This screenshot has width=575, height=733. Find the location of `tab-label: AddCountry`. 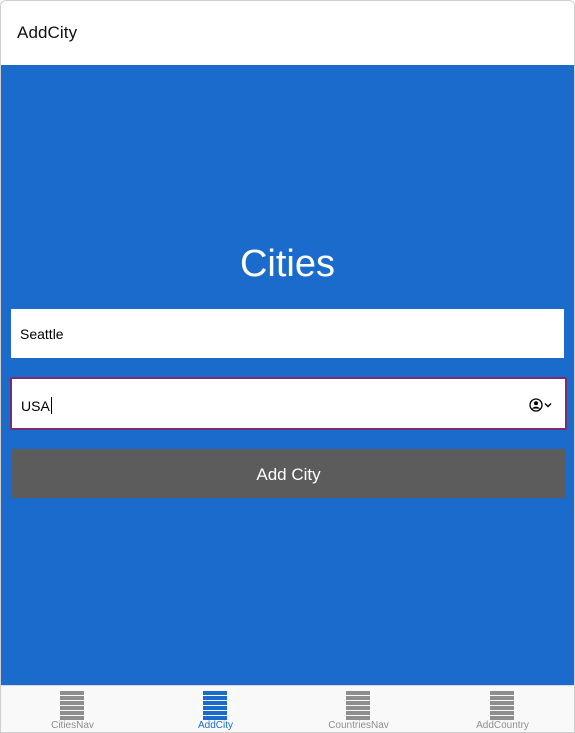

tab-label: AddCountry is located at coordinates (502, 725).